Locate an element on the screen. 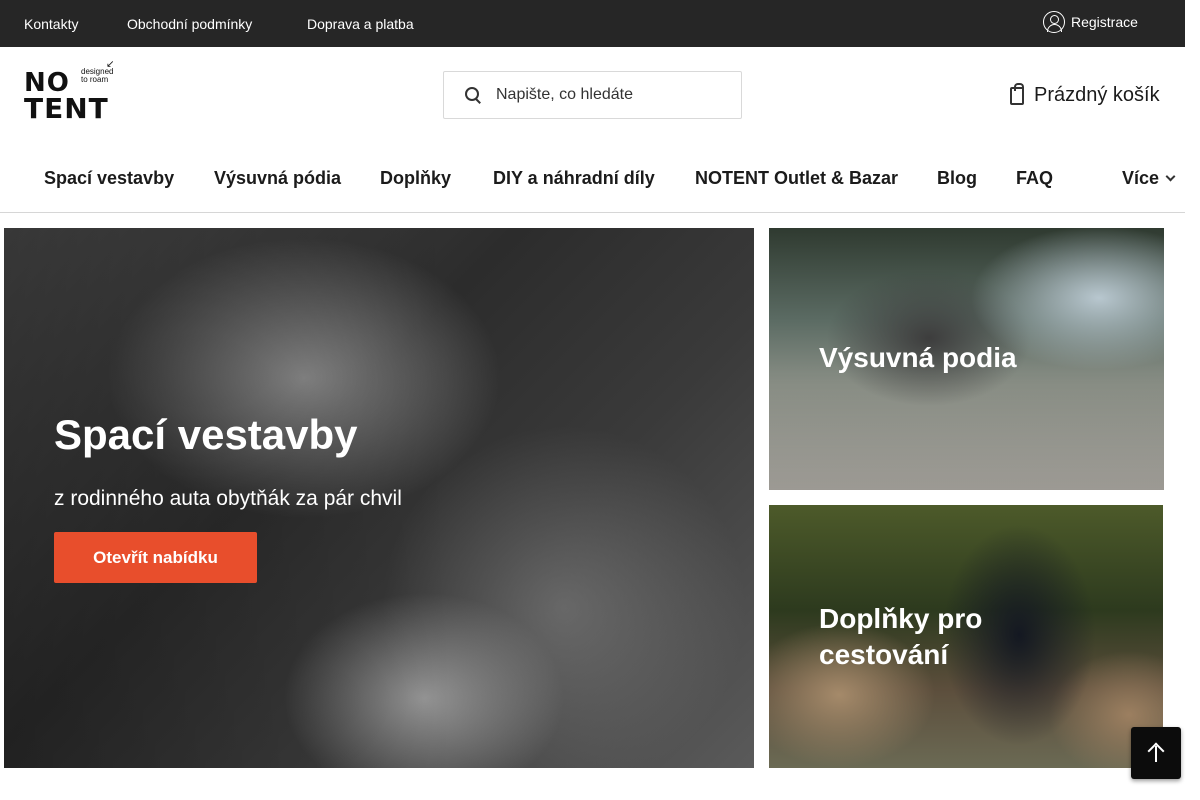 The height and width of the screenshot is (800, 1200). hero-subtitle: z rodinného auta obytňák za pár chvil is located at coordinates (228, 498).